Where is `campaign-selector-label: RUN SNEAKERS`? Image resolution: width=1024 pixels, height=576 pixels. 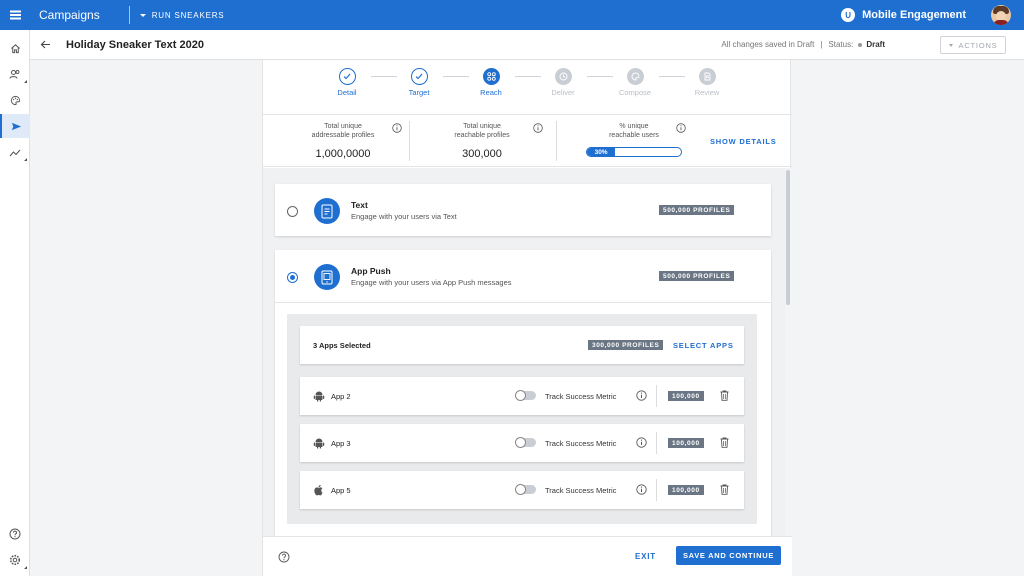 campaign-selector-label: RUN SNEAKERS is located at coordinates (188, 15).